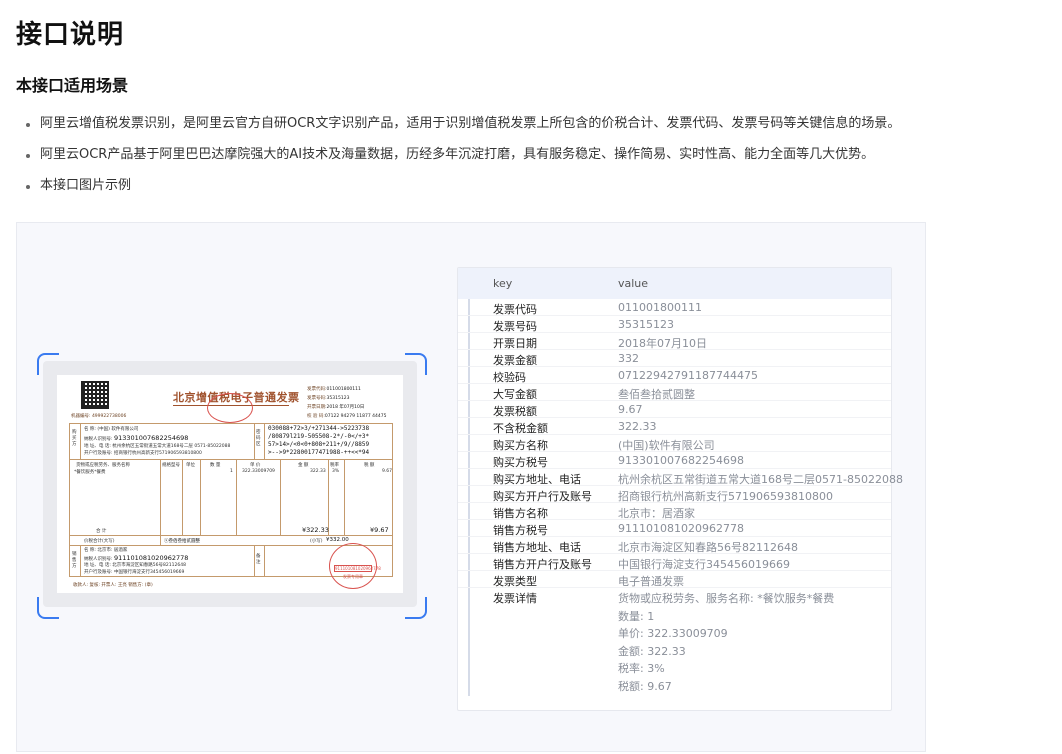  What do you see at coordinates (345, 407) in the screenshot?
I see `invoice-date: 2018 年07月10日` at bounding box center [345, 407].